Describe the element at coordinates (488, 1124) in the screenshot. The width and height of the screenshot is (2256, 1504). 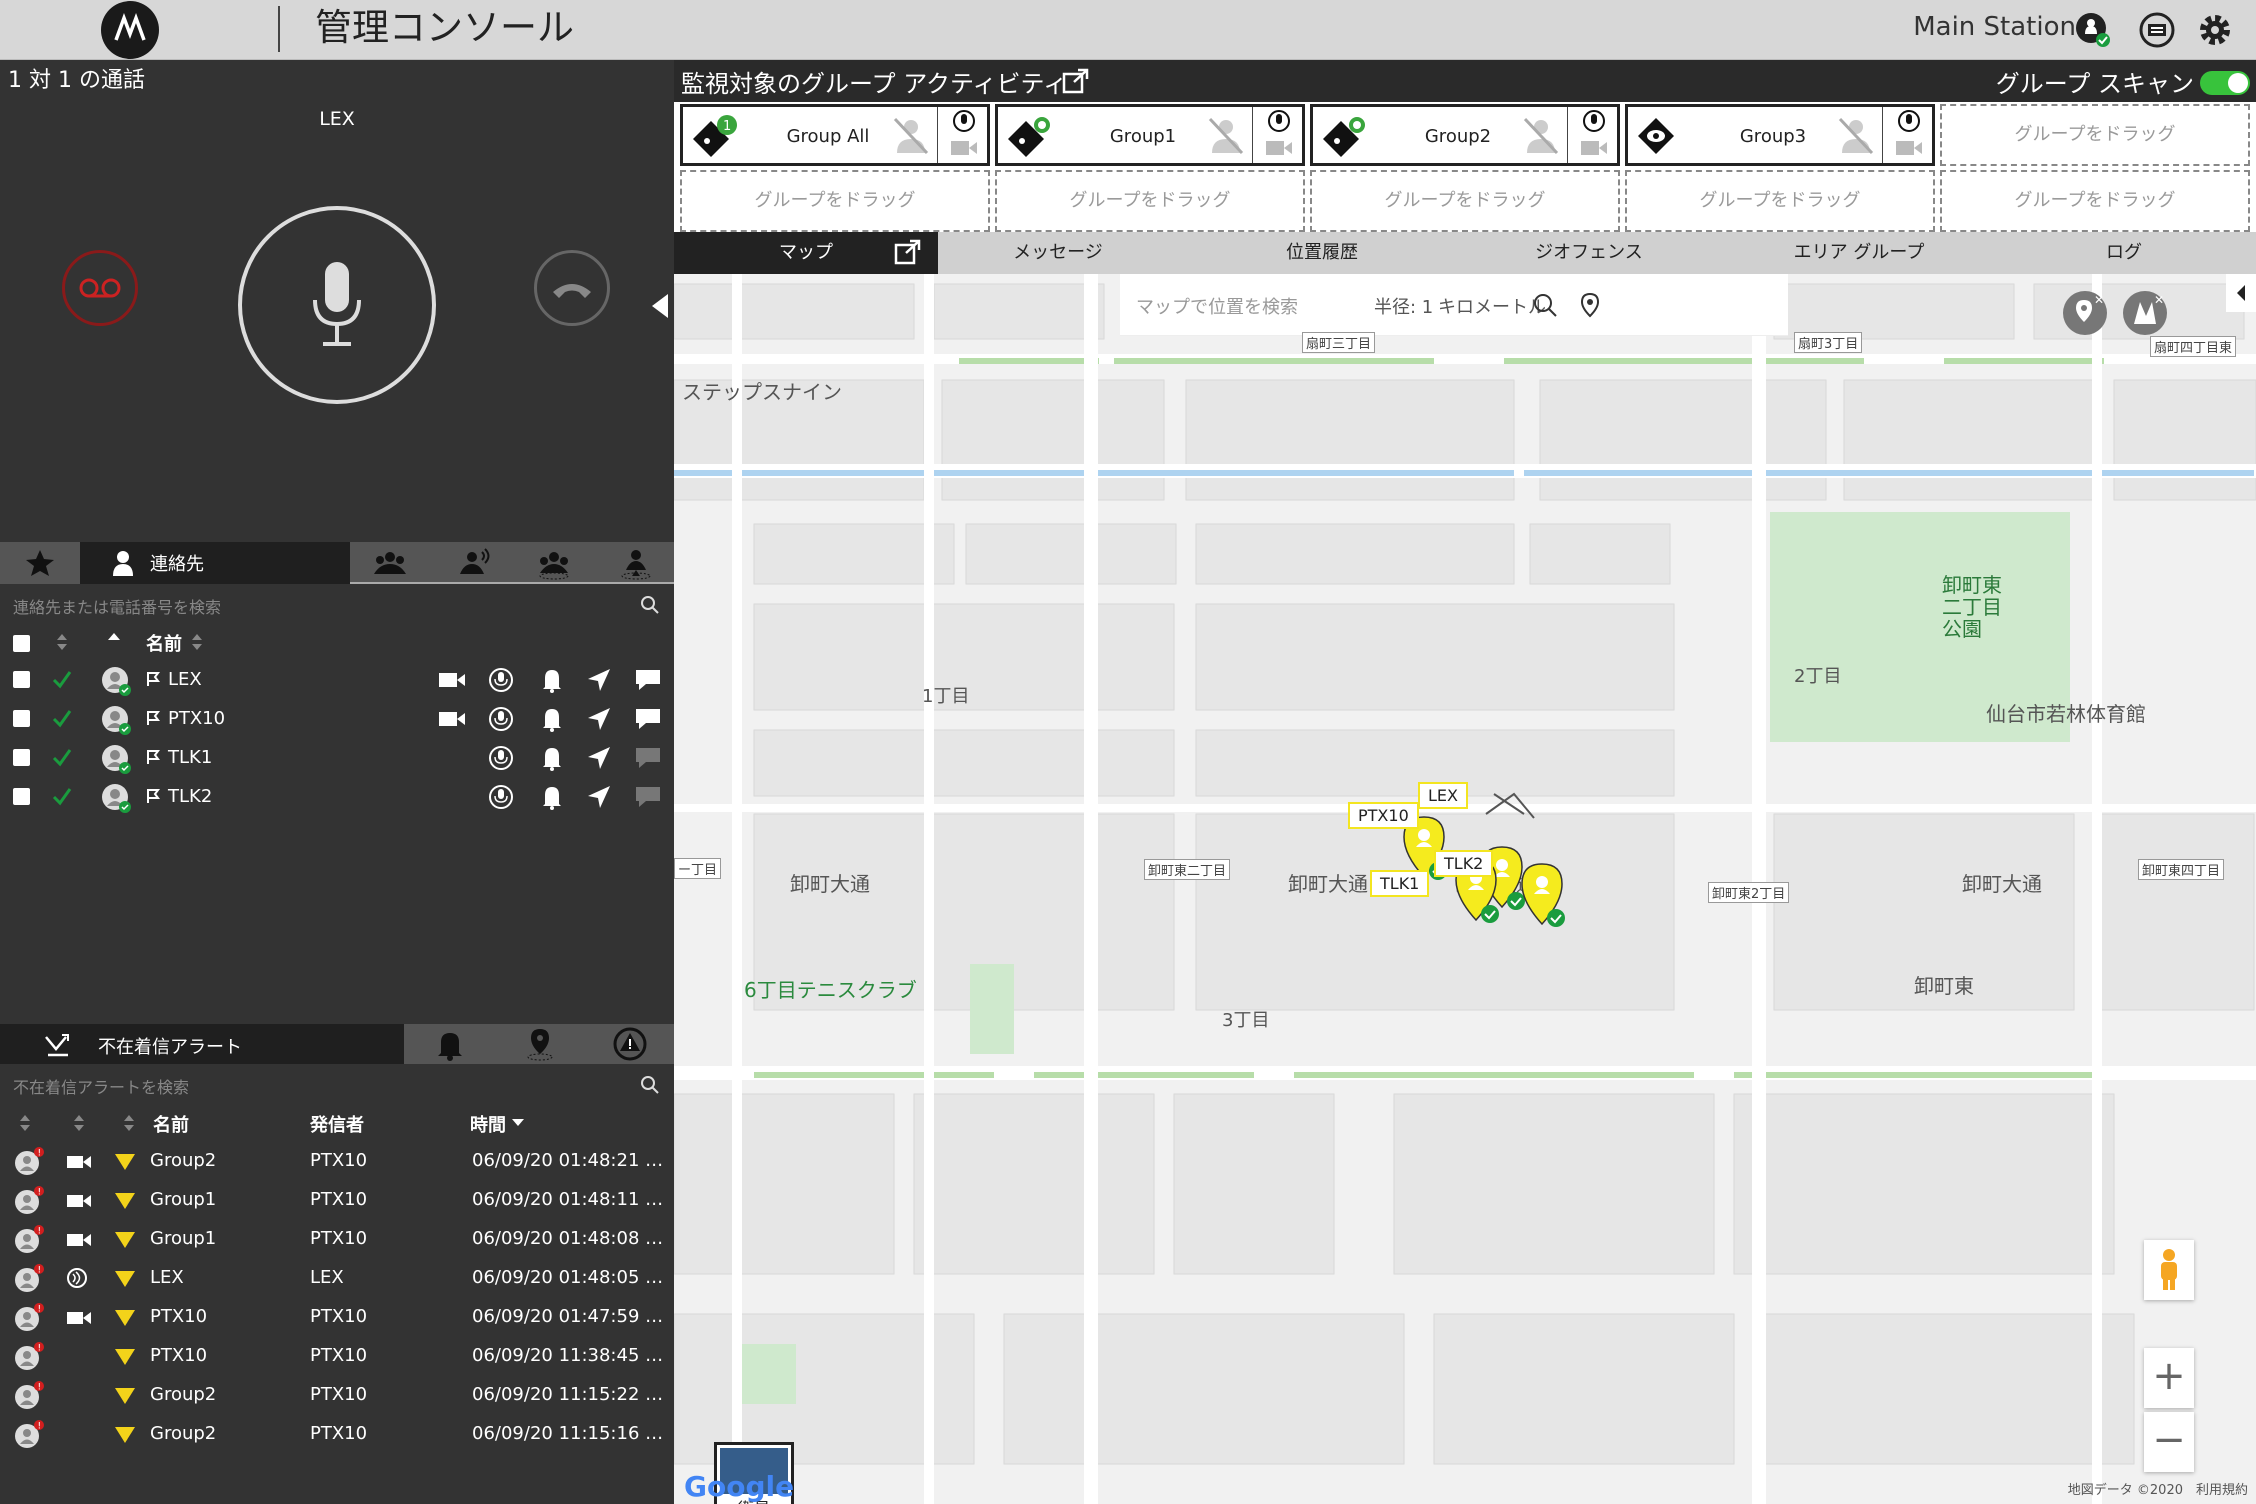
I see `alert-time-header: 時間` at that location.